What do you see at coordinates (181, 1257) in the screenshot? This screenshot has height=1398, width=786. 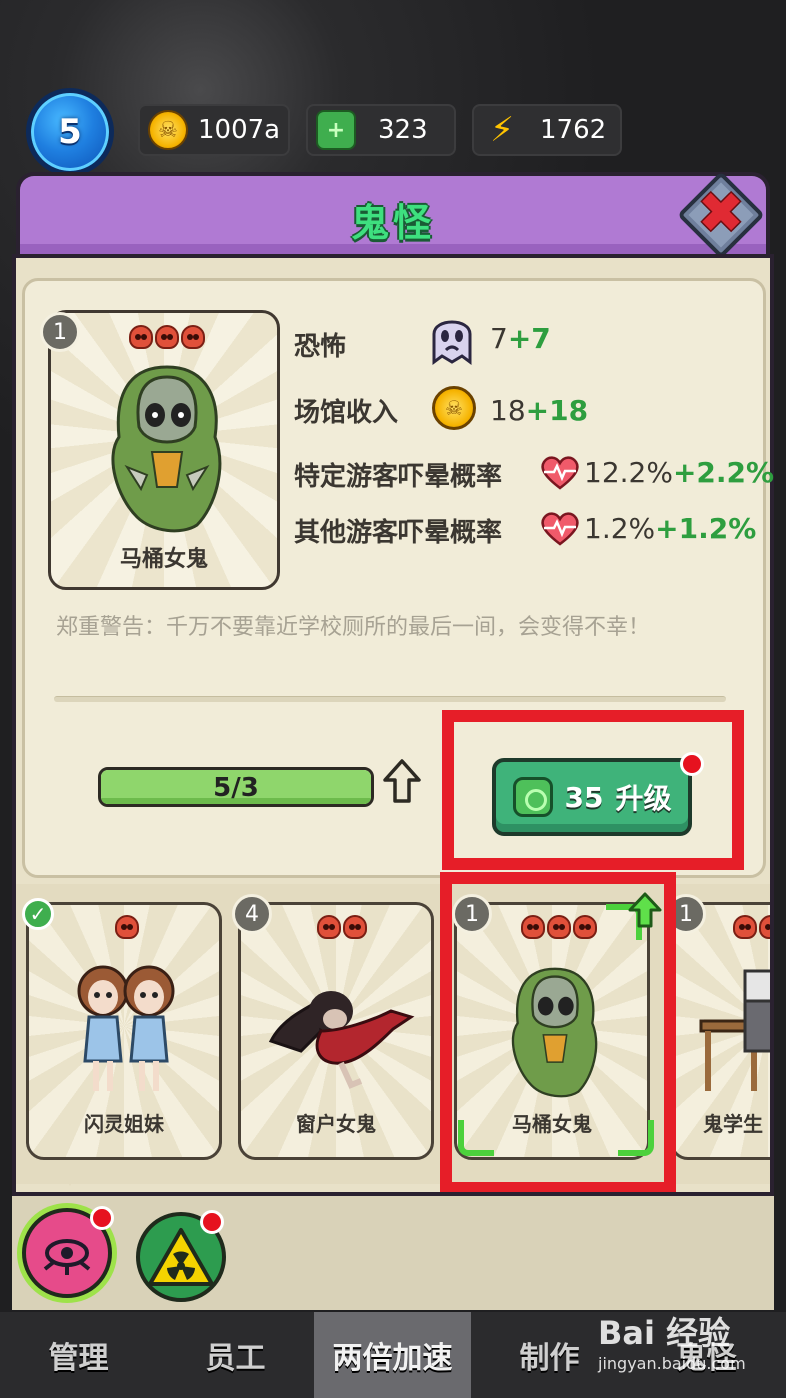 I see `radiation-glyph` at bounding box center [181, 1257].